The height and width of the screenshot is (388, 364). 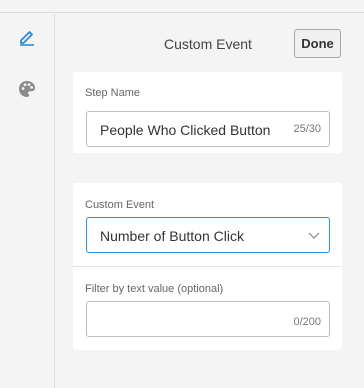 I want to click on style-tab, so click(x=27, y=89).